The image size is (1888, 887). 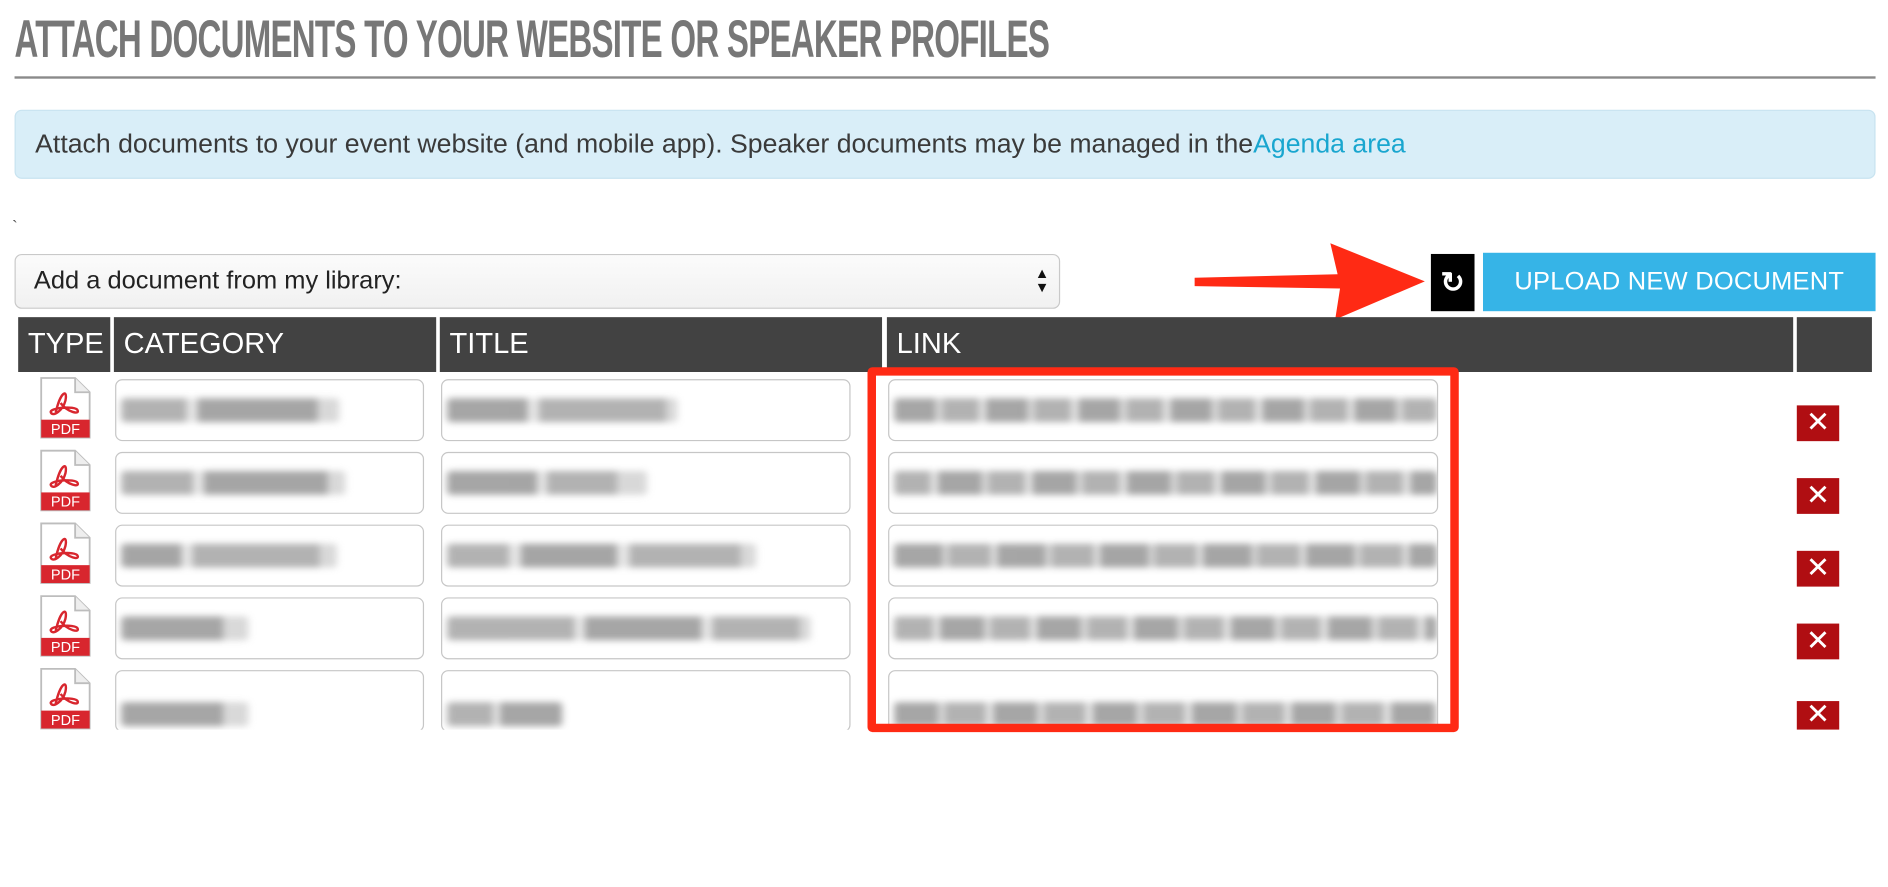 I want to click on refresh-icon: ↻, so click(x=1452, y=282).